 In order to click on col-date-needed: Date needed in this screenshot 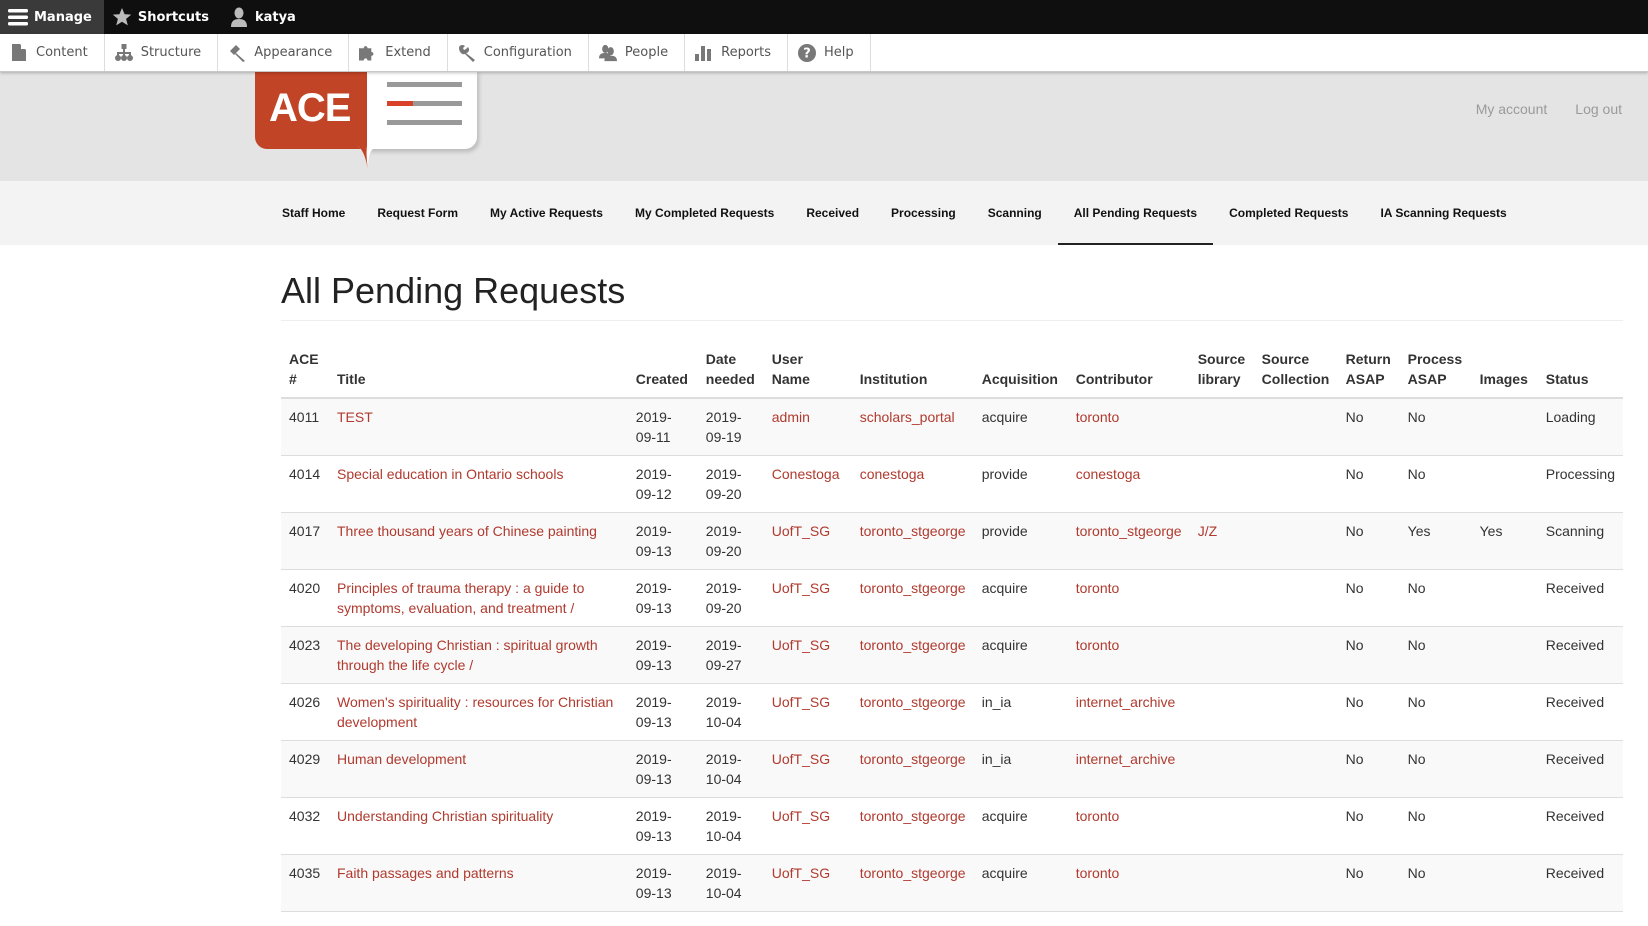, I will do `click(730, 374)`.